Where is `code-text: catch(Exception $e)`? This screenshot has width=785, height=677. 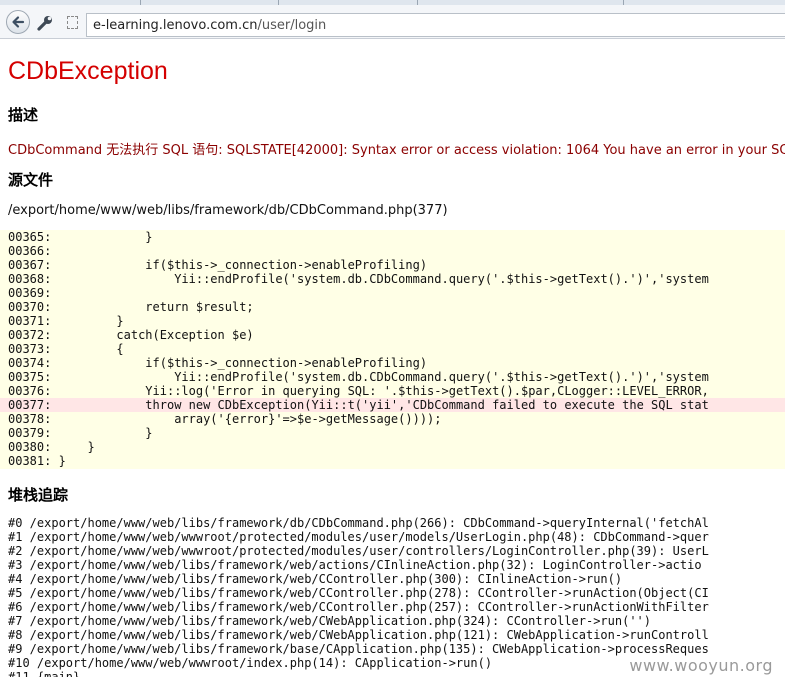
code-text: catch(Exception $e) is located at coordinates (156, 335).